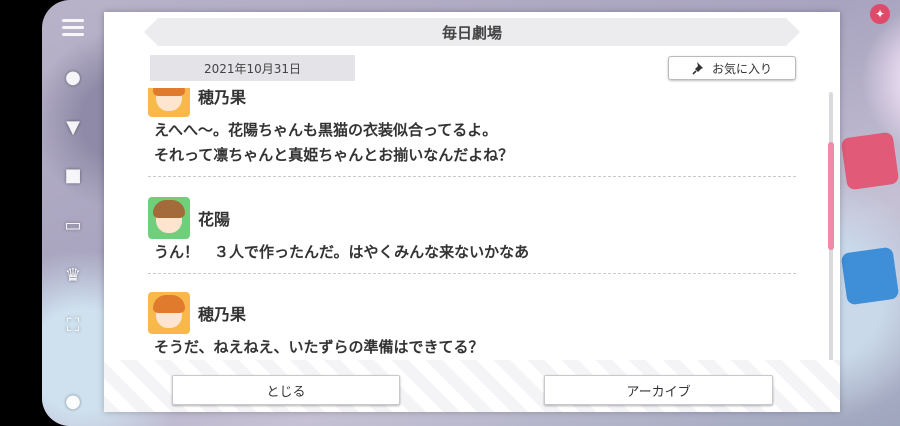 This screenshot has width=900, height=426. What do you see at coordinates (870, 161) in the screenshot?
I see `event-tile-icon` at bounding box center [870, 161].